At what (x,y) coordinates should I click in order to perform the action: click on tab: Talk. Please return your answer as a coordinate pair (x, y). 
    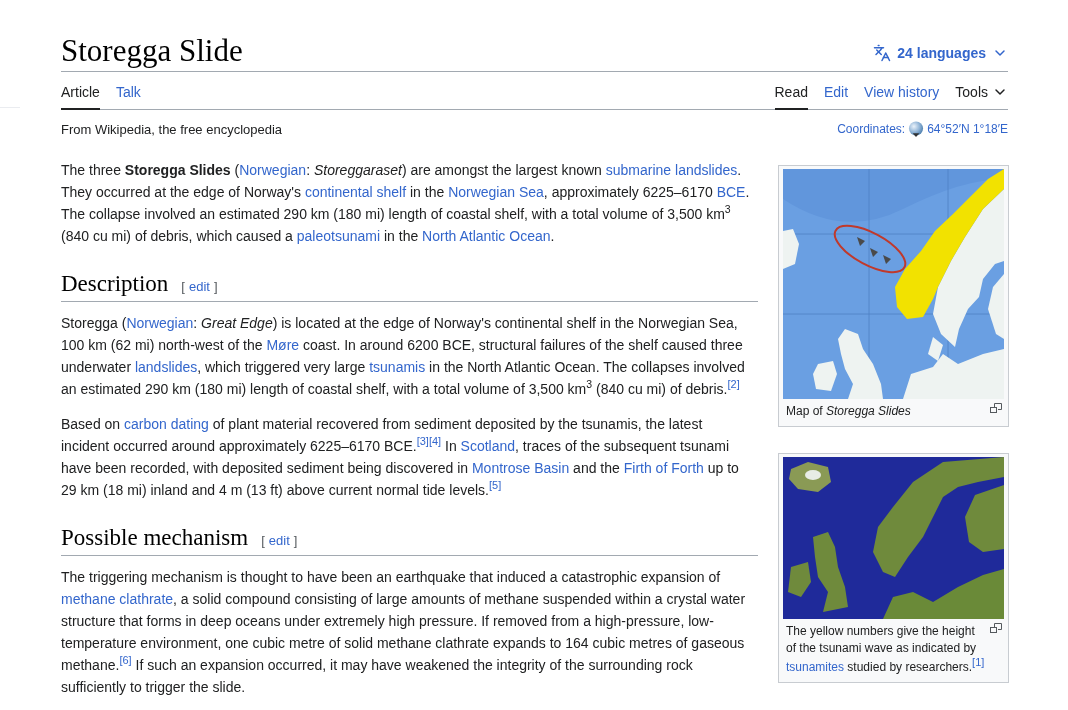
    Looking at the image, I should click on (128, 91).